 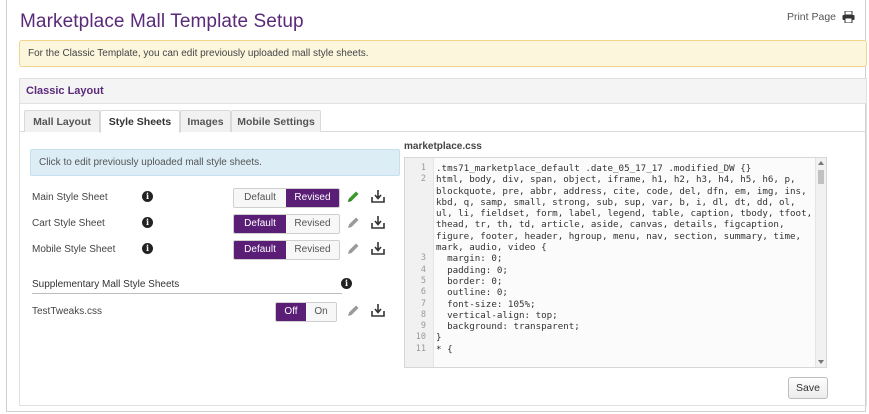 What do you see at coordinates (808, 388) in the screenshot?
I see `save-button: Save` at bounding box center [808, 388].